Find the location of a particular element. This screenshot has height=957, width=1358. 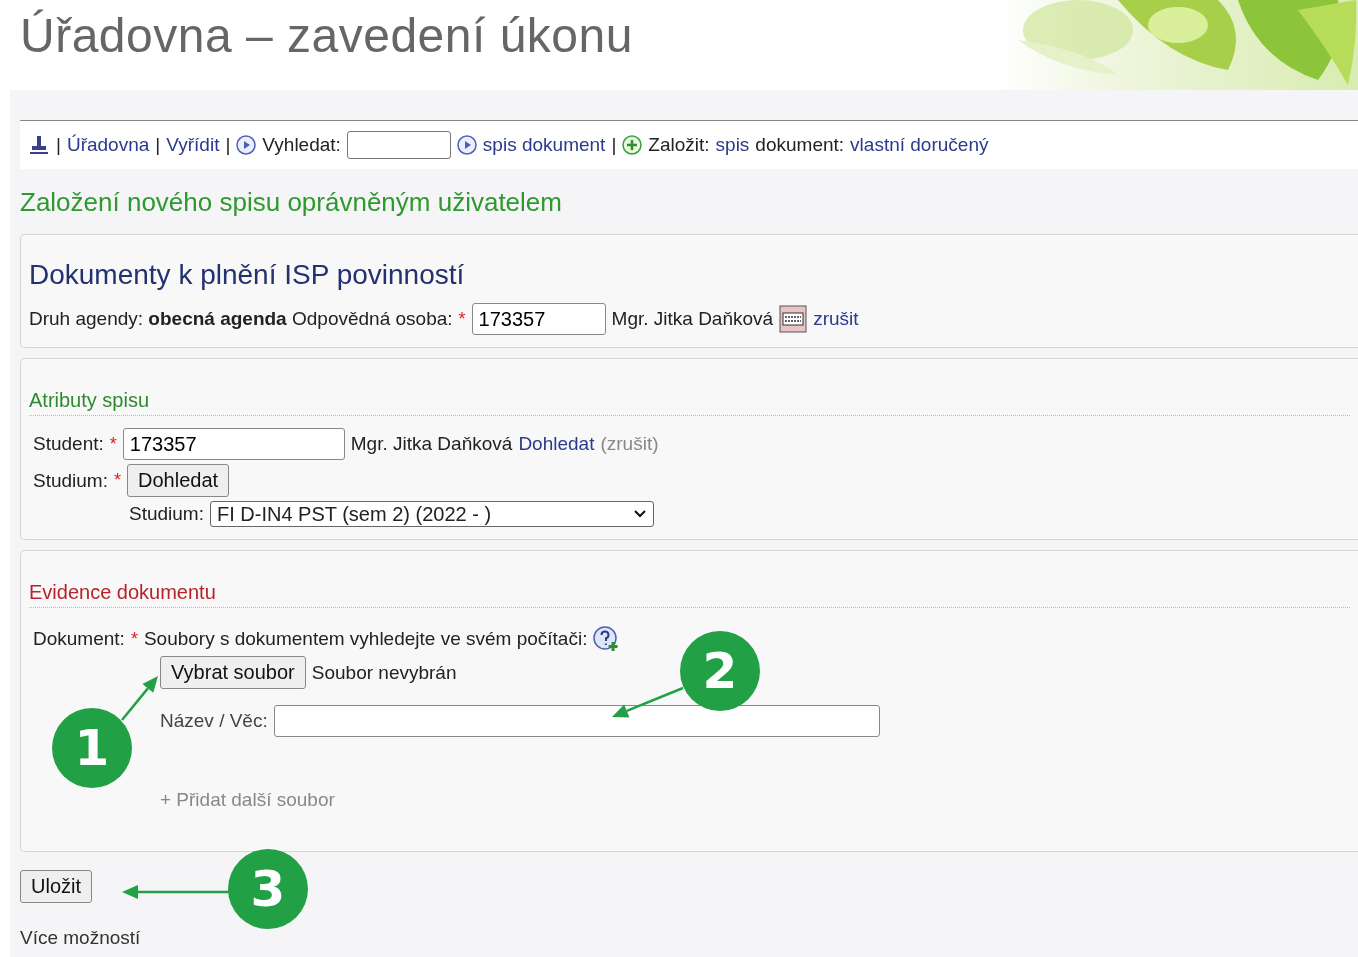

breadcrumb-text: Založit: is located at coordinates (679, 145).